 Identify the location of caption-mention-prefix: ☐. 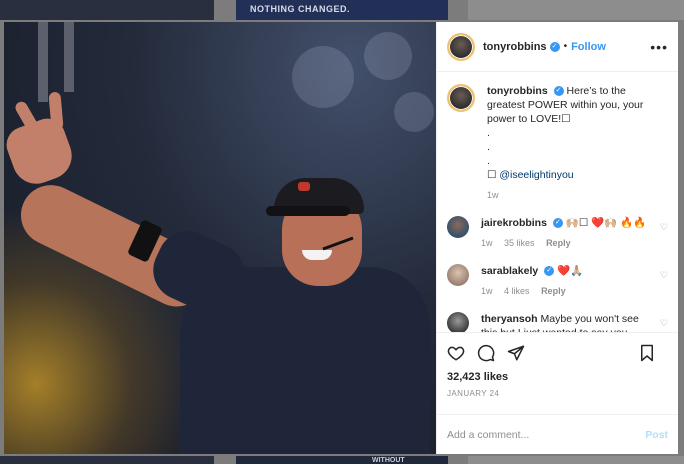
(493, 175).